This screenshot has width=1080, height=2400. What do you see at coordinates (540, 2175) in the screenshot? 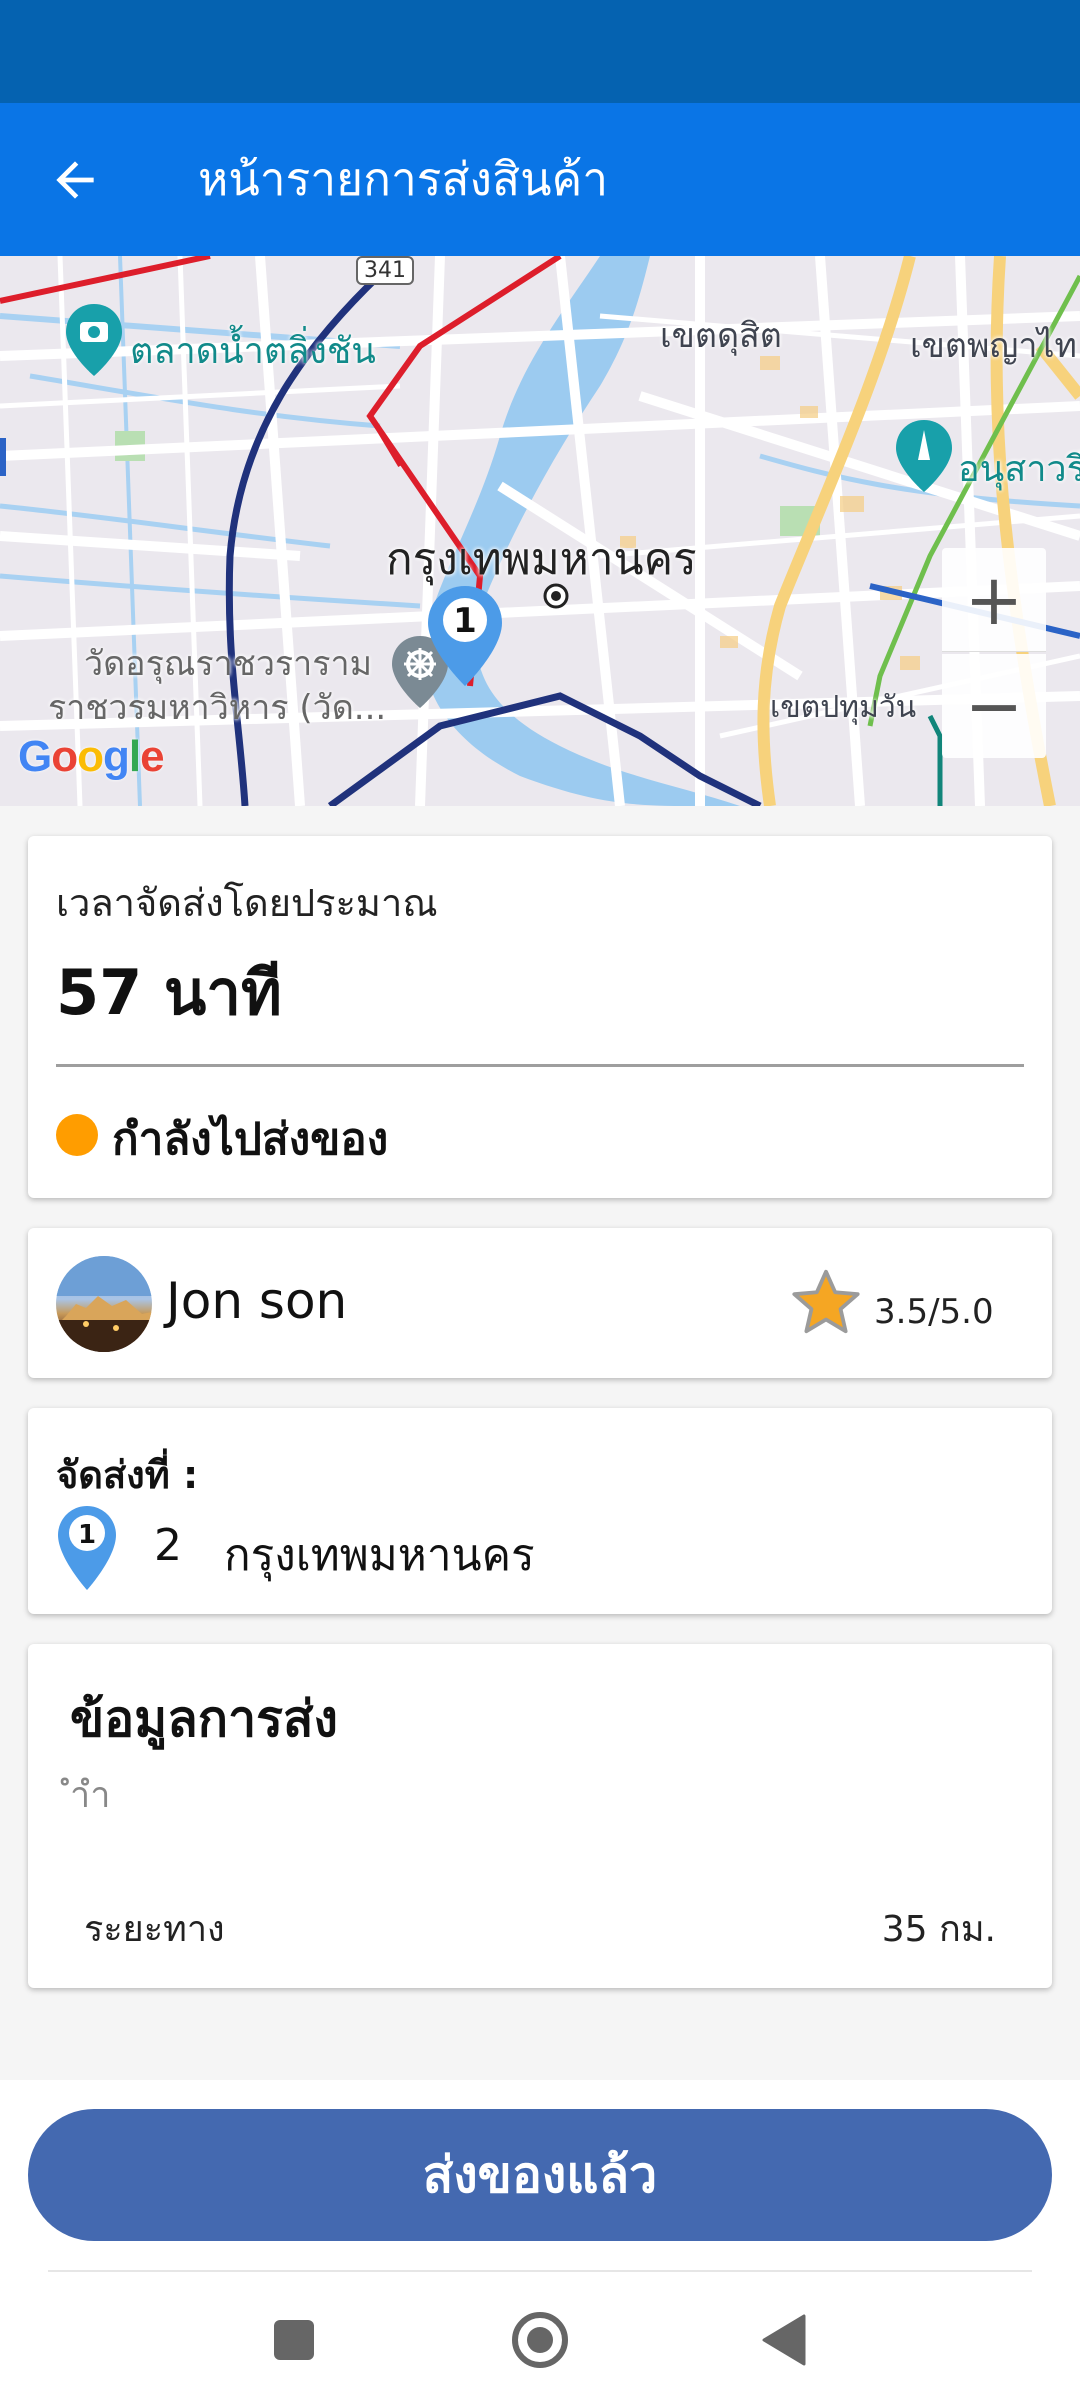
I see `delivered-button: ส่งของแล้ว` at bounding box center [540, 2175].